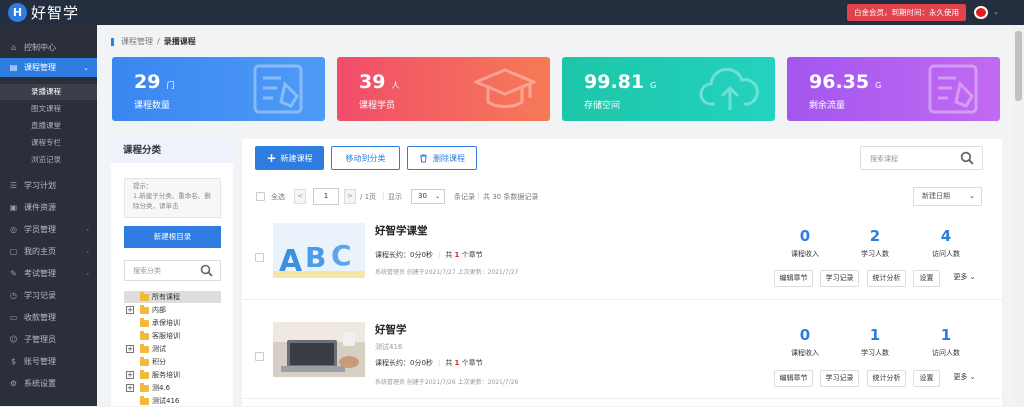 The image size is (1024, 407). Describe the element at coordinates (457, 363) in the screenshot. I see `chapters-count: 1` at that location.